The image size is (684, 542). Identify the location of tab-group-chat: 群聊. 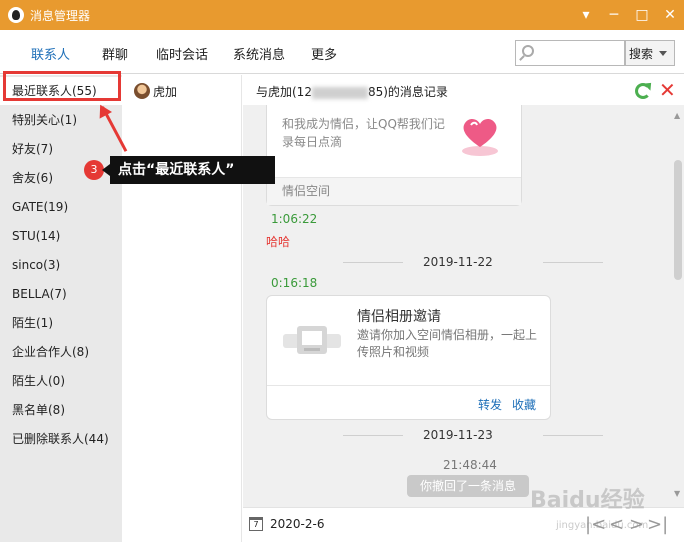
(115, 53).